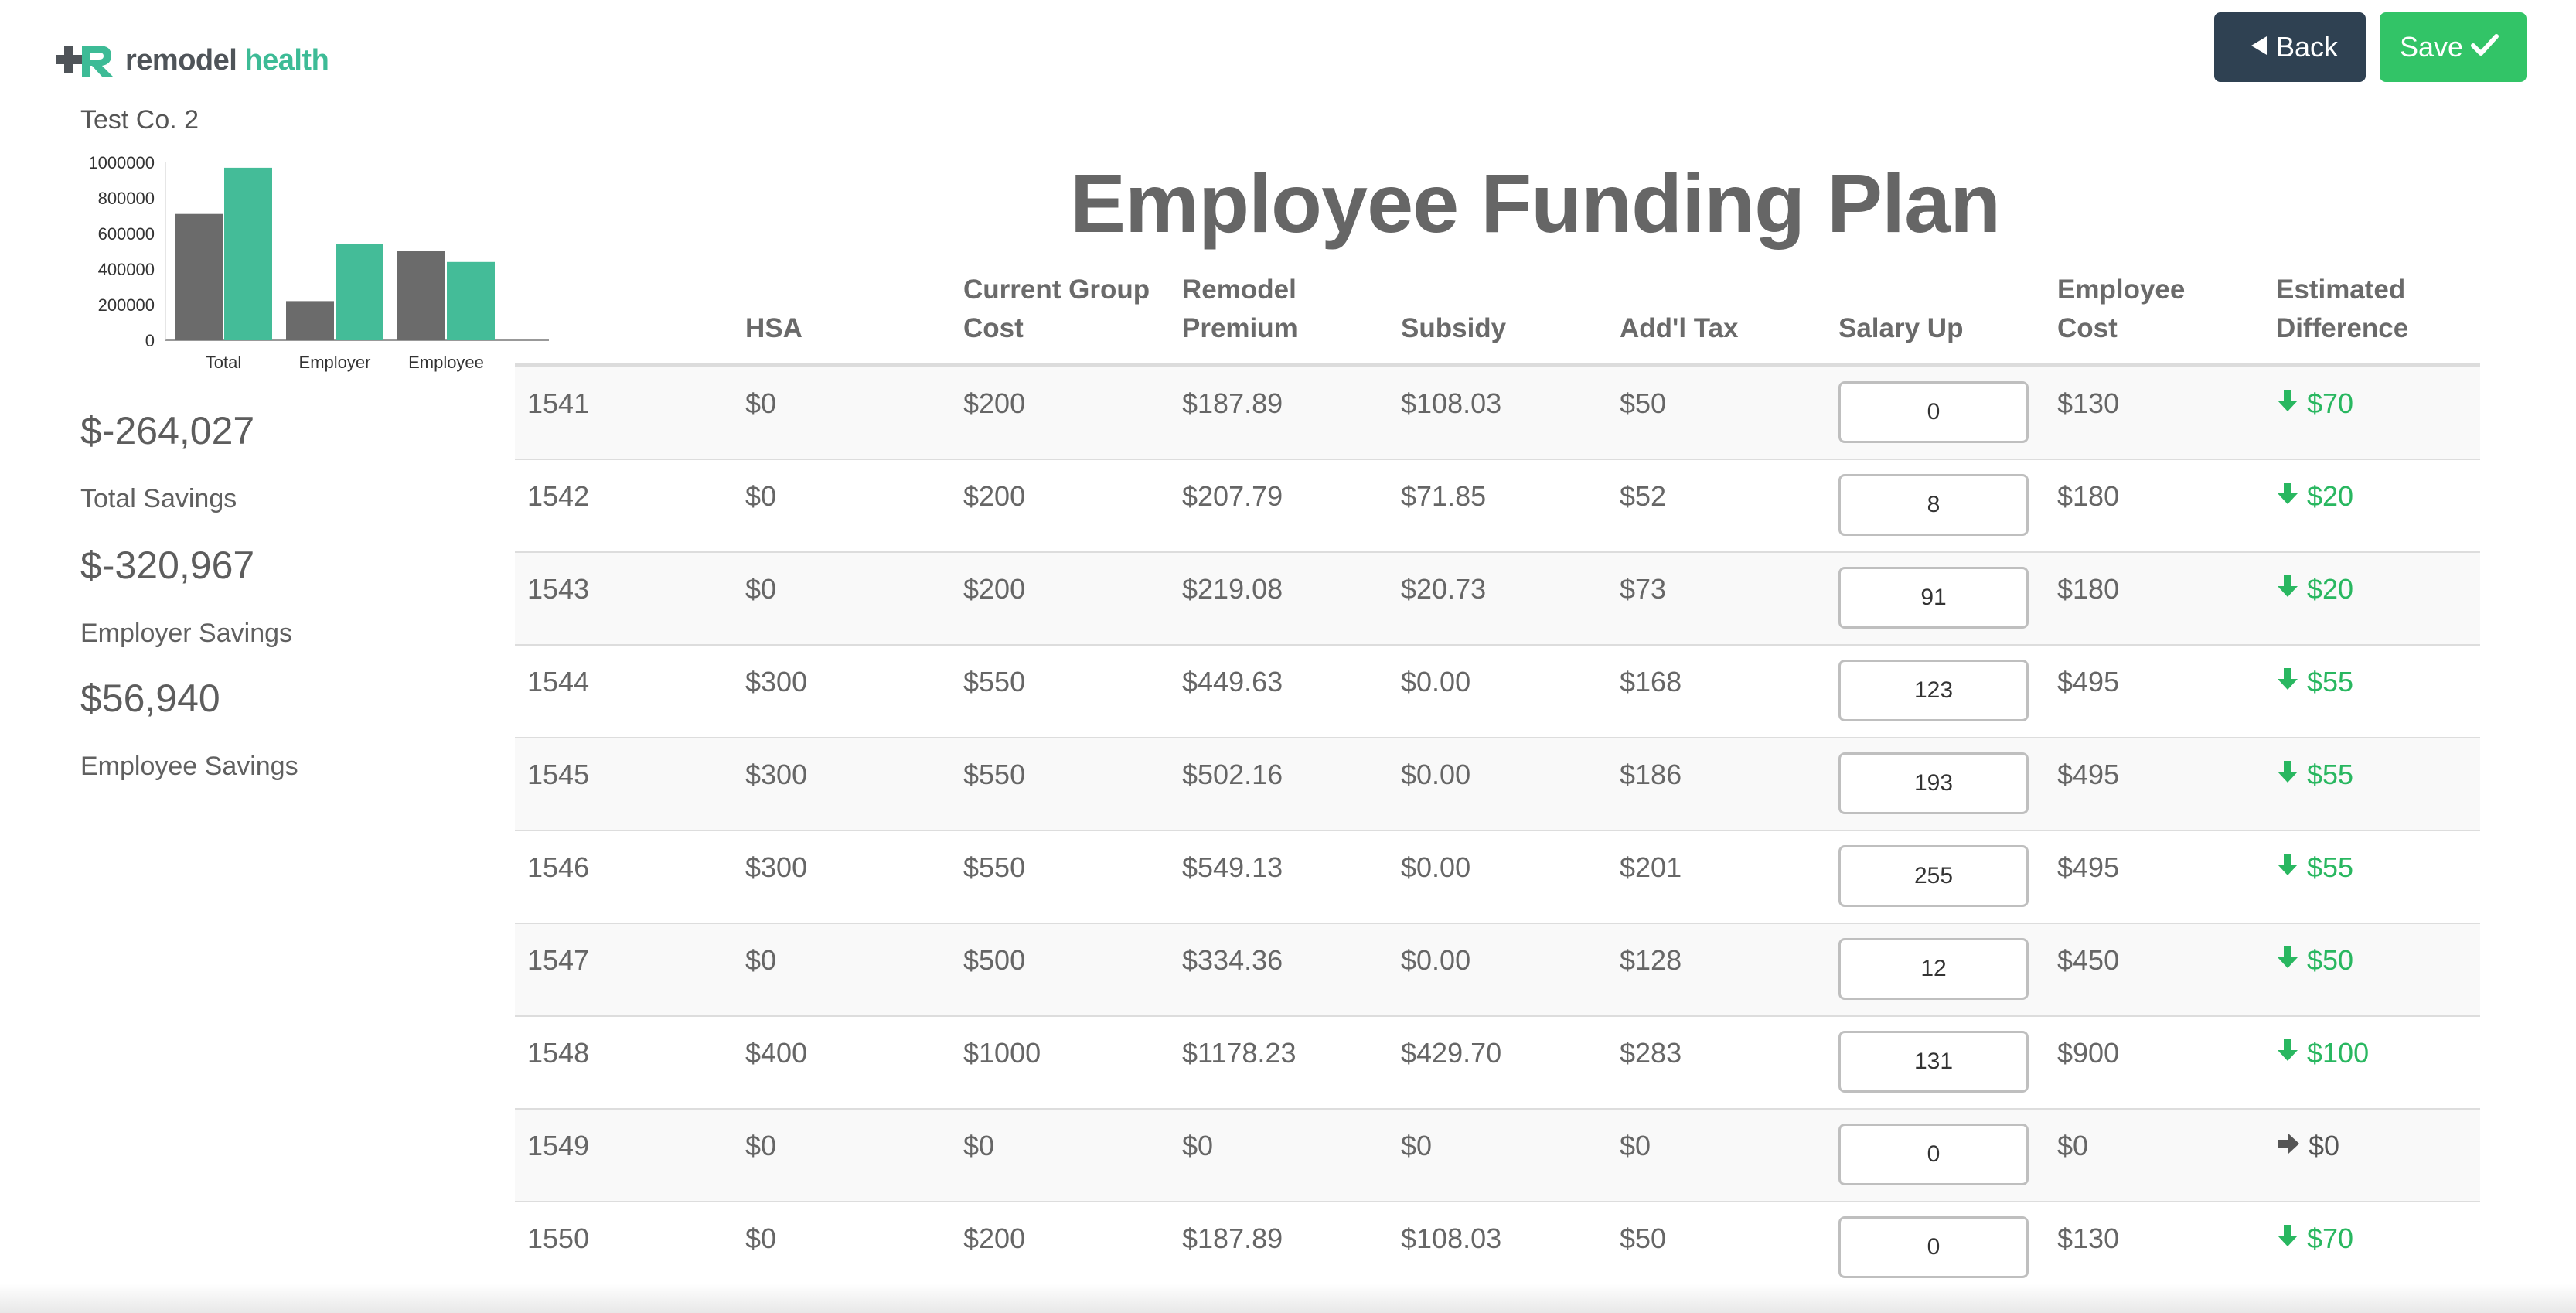  Describe the element at coordinates (2330, 403) in the screenshot. I see `difference-value: $70` at that location.